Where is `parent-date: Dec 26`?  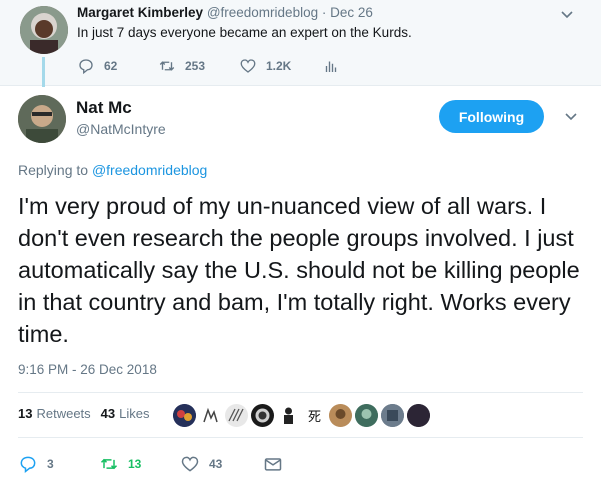 parent-date: Dec 26 is located at coordinates (351, 12).